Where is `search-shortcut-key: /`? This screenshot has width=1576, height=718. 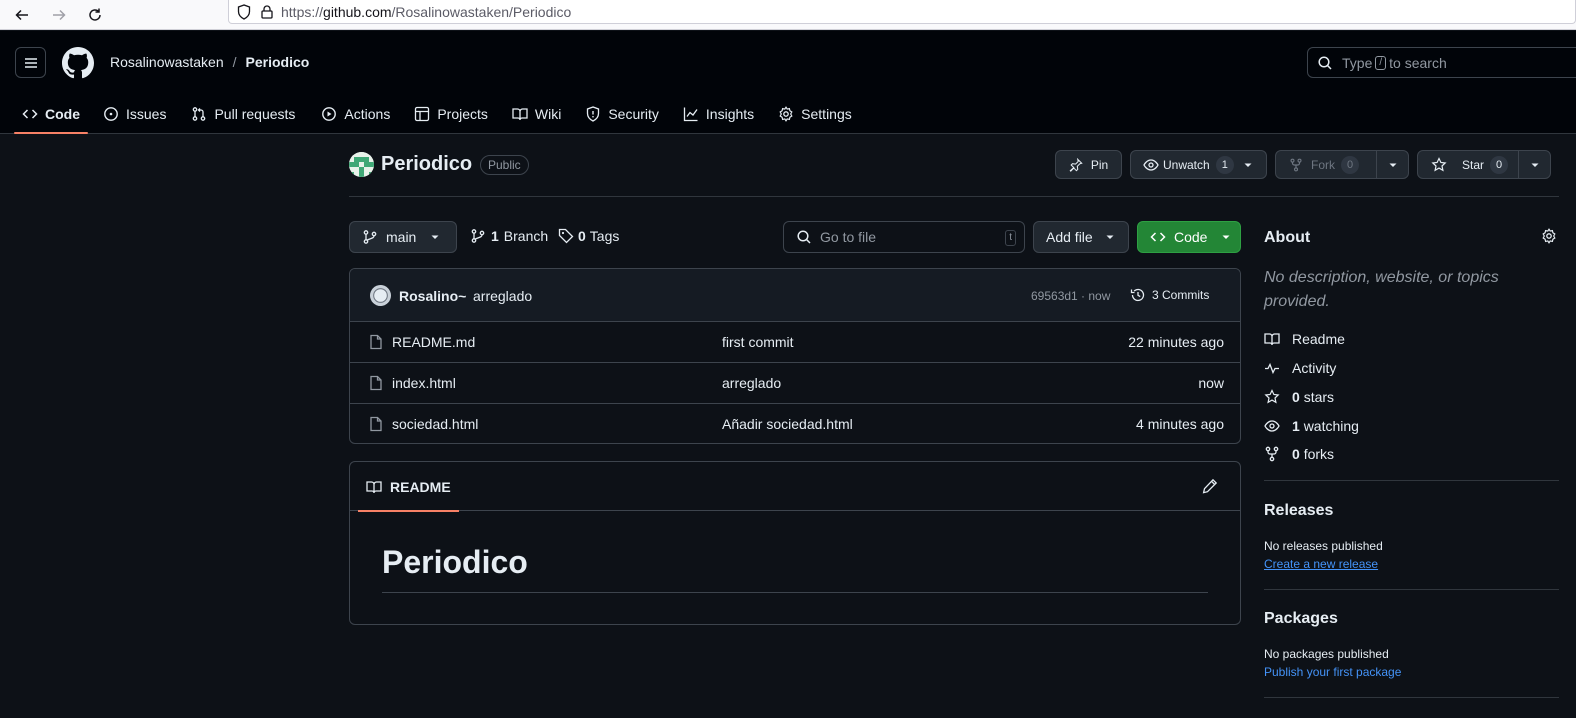 search-shortcut-key: / is located at coordinates (1381, 62).